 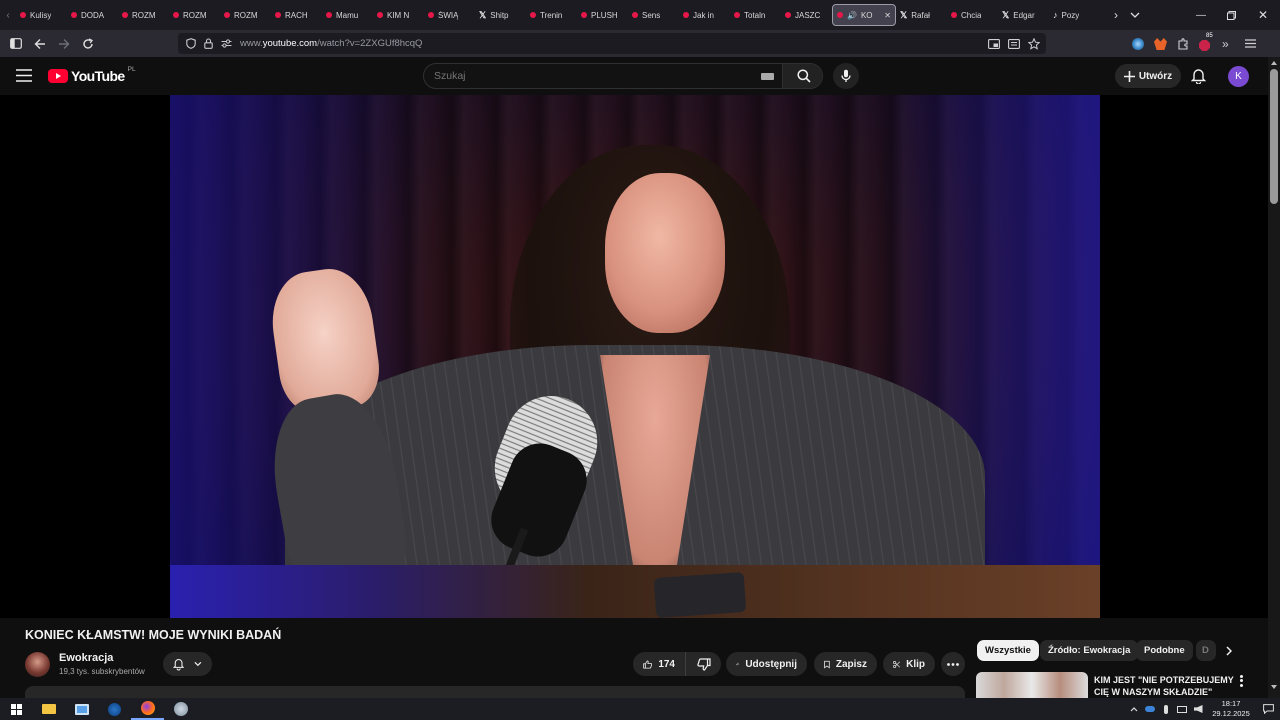 I want to click on search-input, so click(x=602, y=76).